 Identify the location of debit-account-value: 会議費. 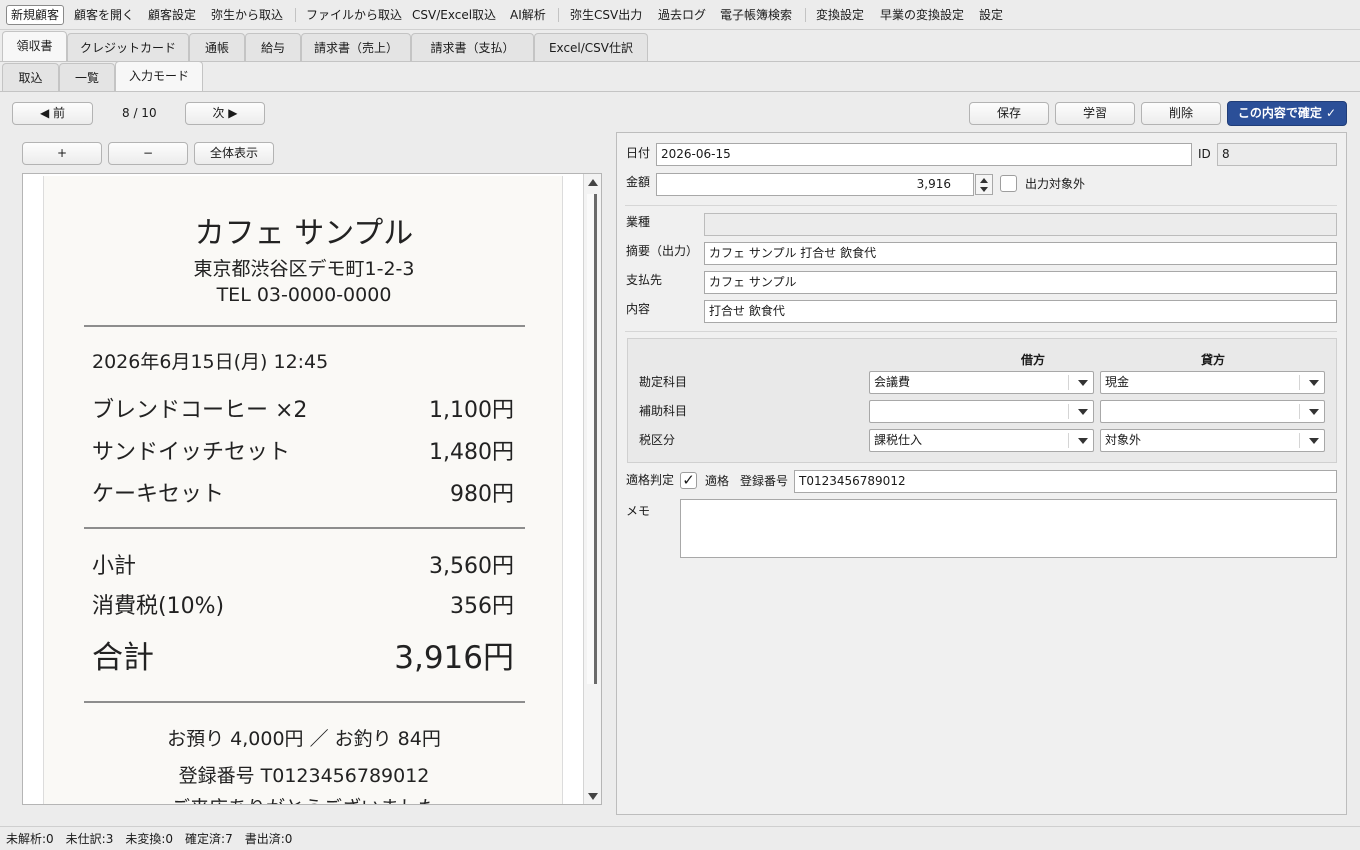
(892, 382).